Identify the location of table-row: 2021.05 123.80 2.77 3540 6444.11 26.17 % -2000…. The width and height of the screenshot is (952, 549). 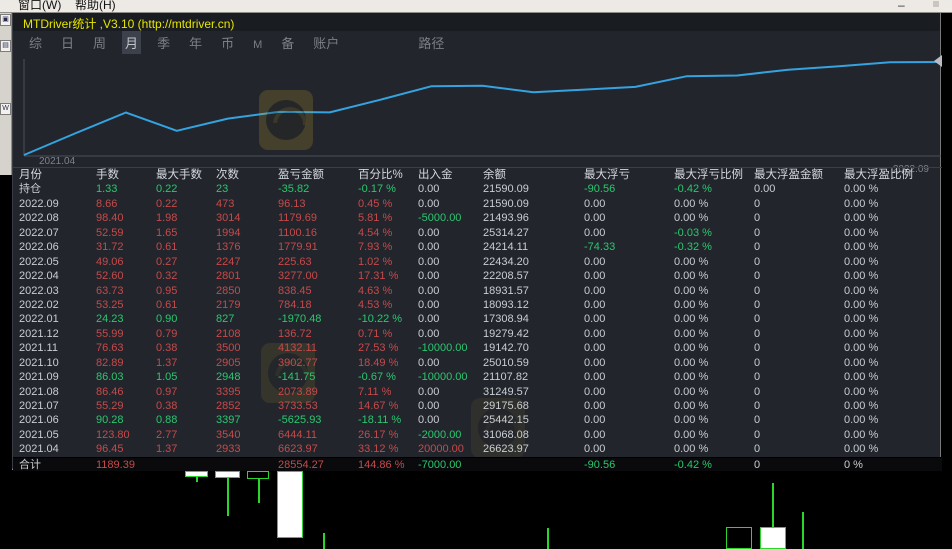
(477, 435).